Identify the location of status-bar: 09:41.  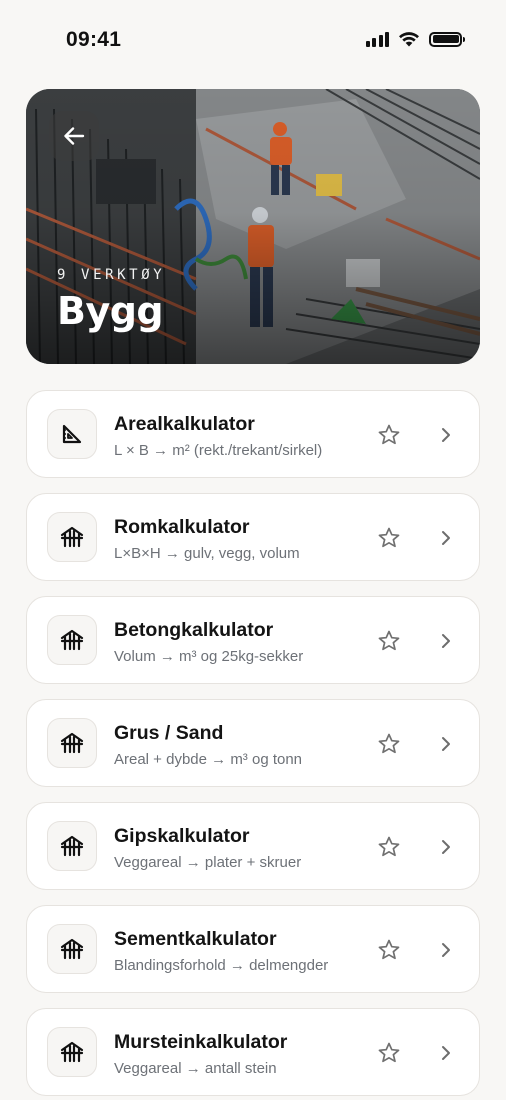
(253, 41).